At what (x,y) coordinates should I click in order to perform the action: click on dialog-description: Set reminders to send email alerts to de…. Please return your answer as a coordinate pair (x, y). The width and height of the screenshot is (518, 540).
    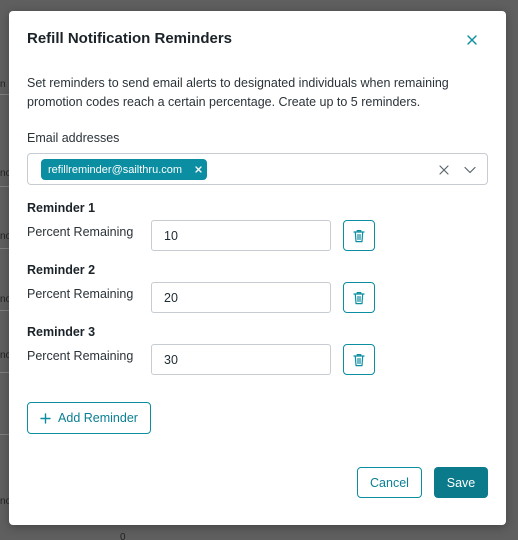
    Looking at the image, I should click on (238, 92).